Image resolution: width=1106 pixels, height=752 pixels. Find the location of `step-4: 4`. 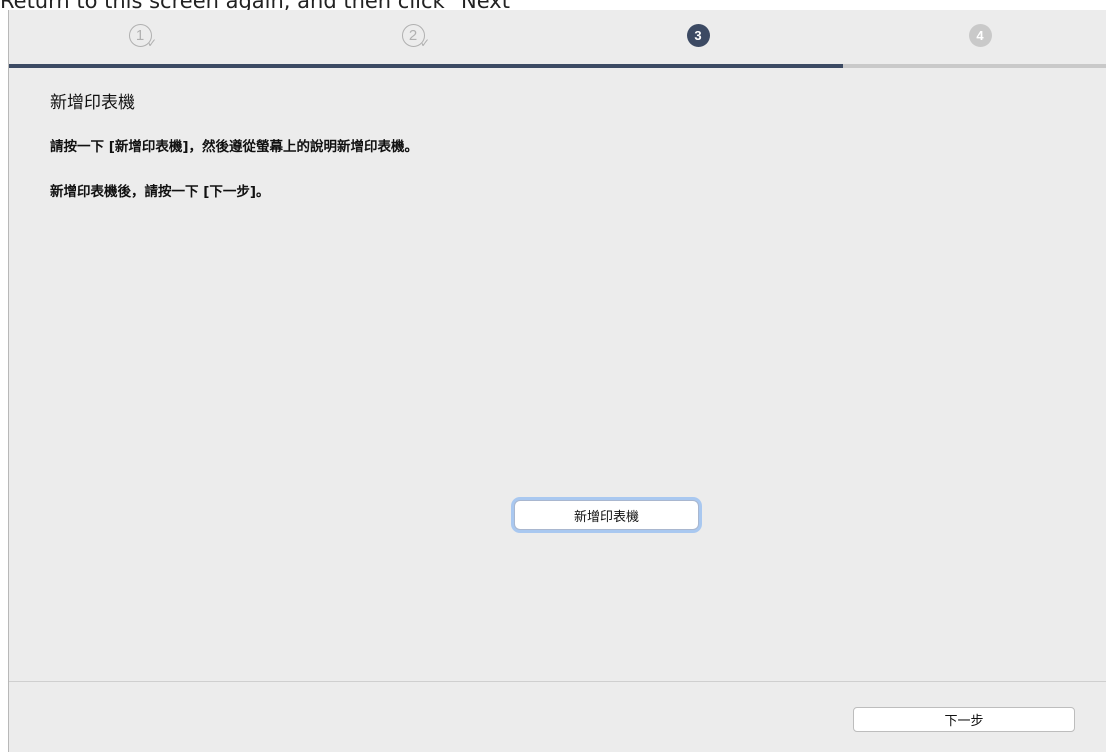

step-4: 4 is located at coordinates (980, 35).